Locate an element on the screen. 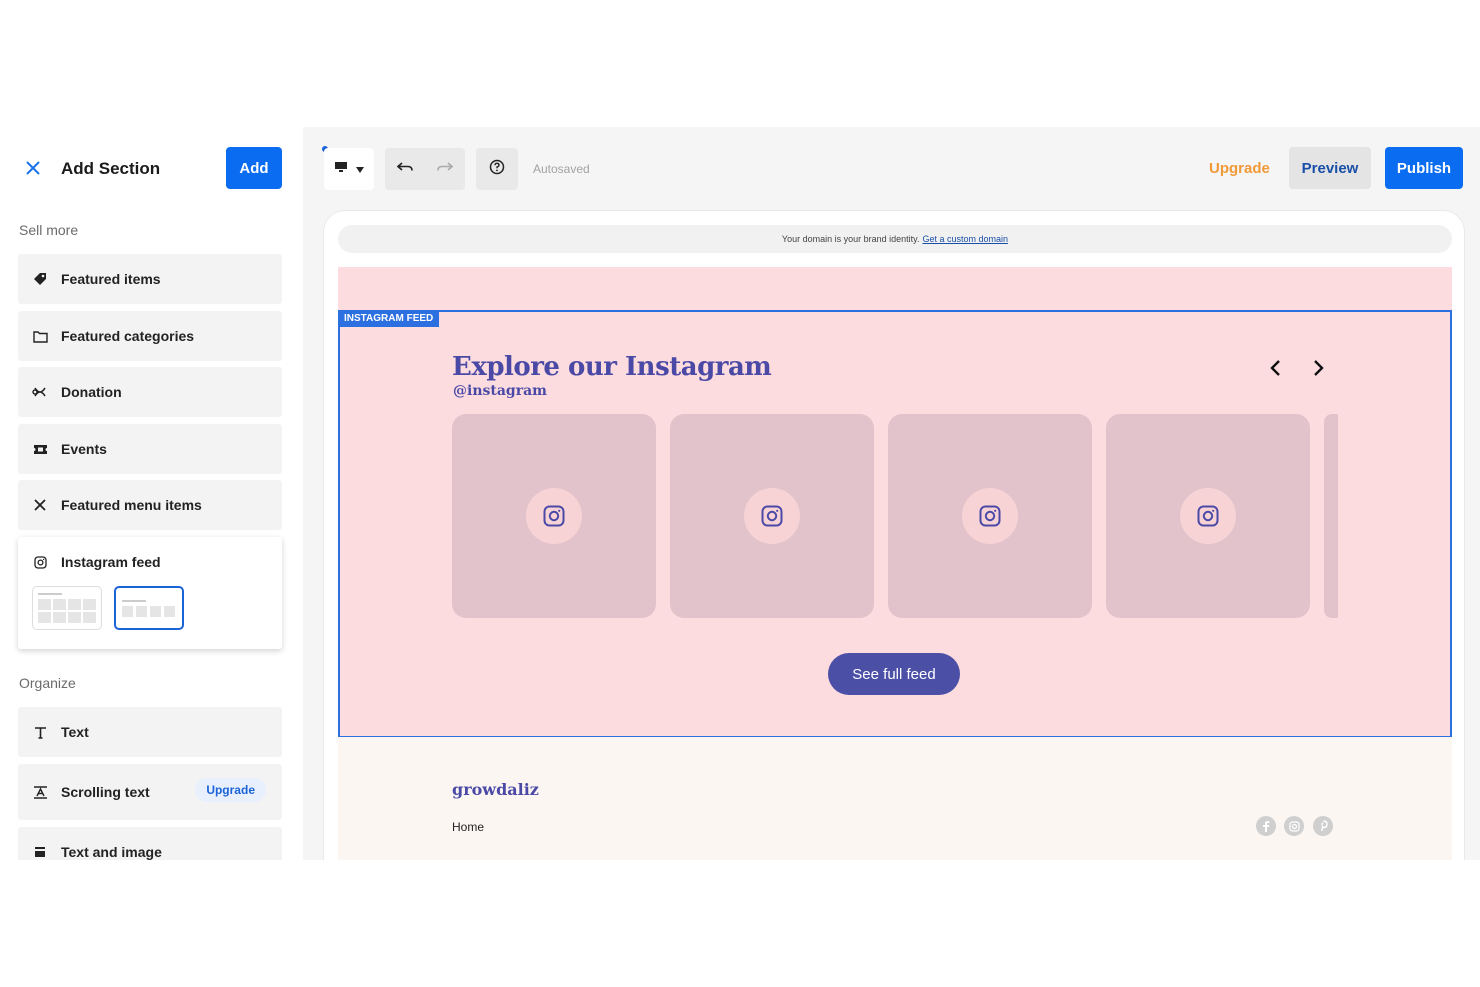 The width and height of the screenshot is (1480, 987). ribbon-icon is located at coordinates (40, 392).